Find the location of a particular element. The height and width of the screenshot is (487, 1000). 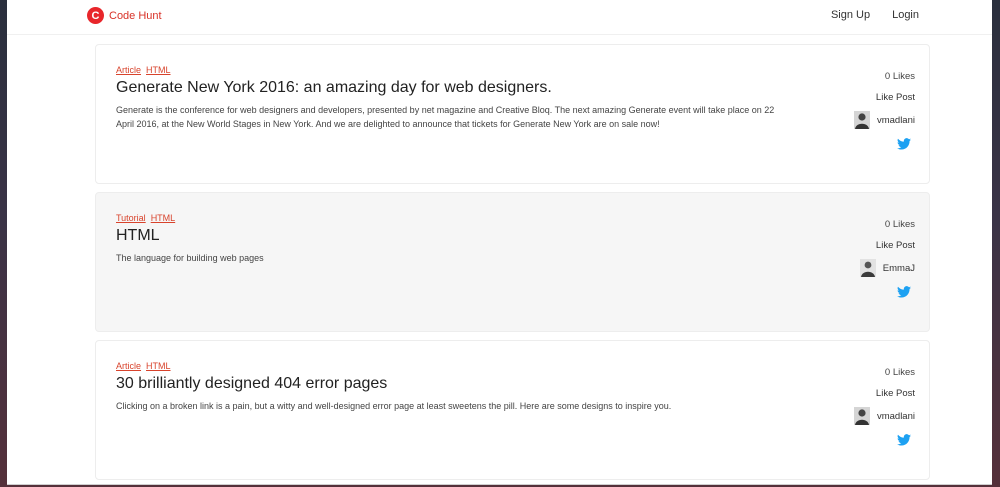

top-navbar: C Code Hunt Sign Up Login is located at coordinates (499, 17).